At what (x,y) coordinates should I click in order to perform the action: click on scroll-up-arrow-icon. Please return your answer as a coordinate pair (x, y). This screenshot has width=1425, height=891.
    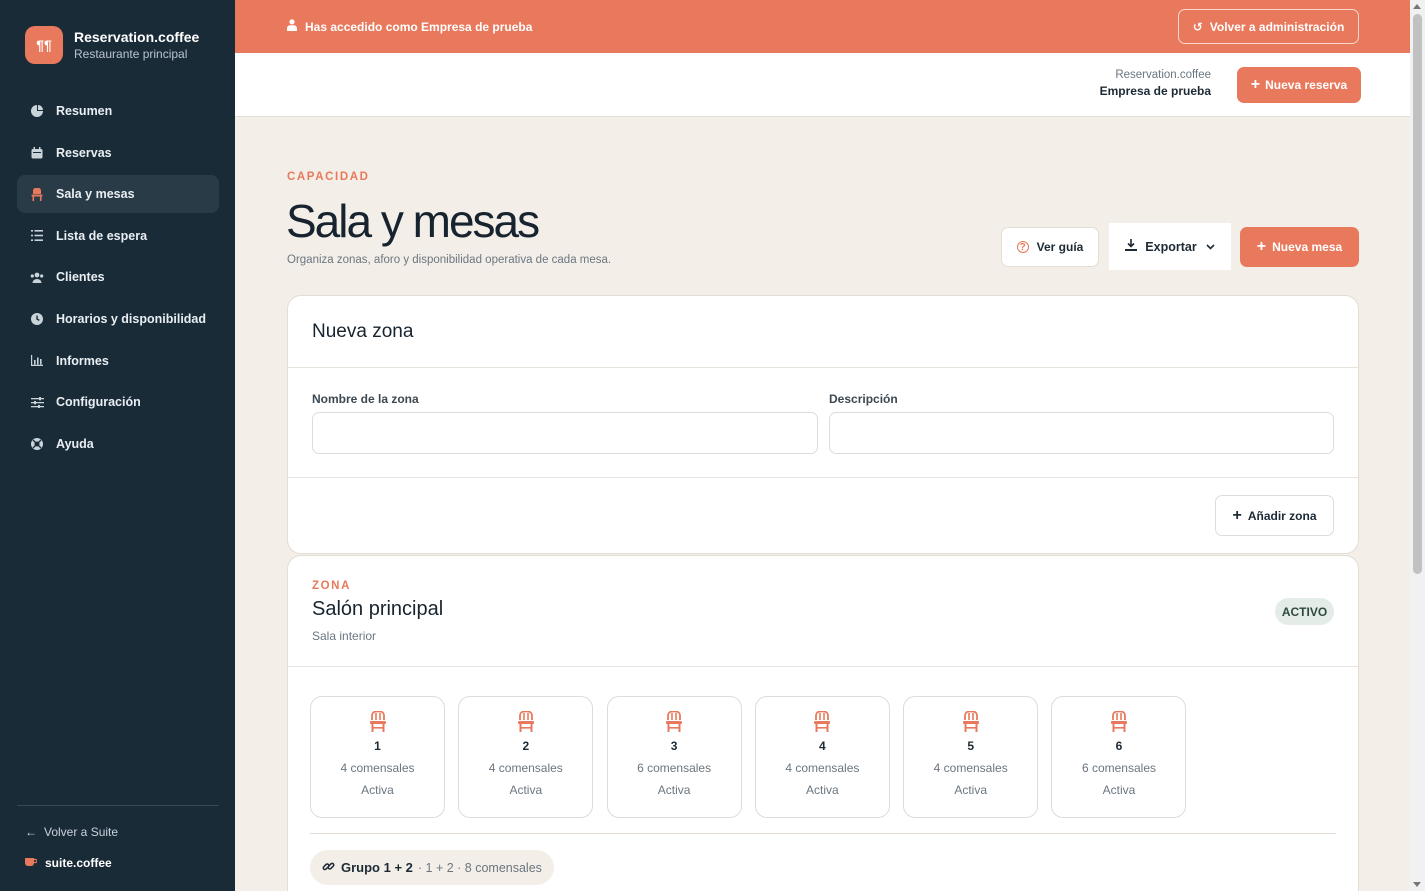
    Looking at the image, I should click on (1417, 6).